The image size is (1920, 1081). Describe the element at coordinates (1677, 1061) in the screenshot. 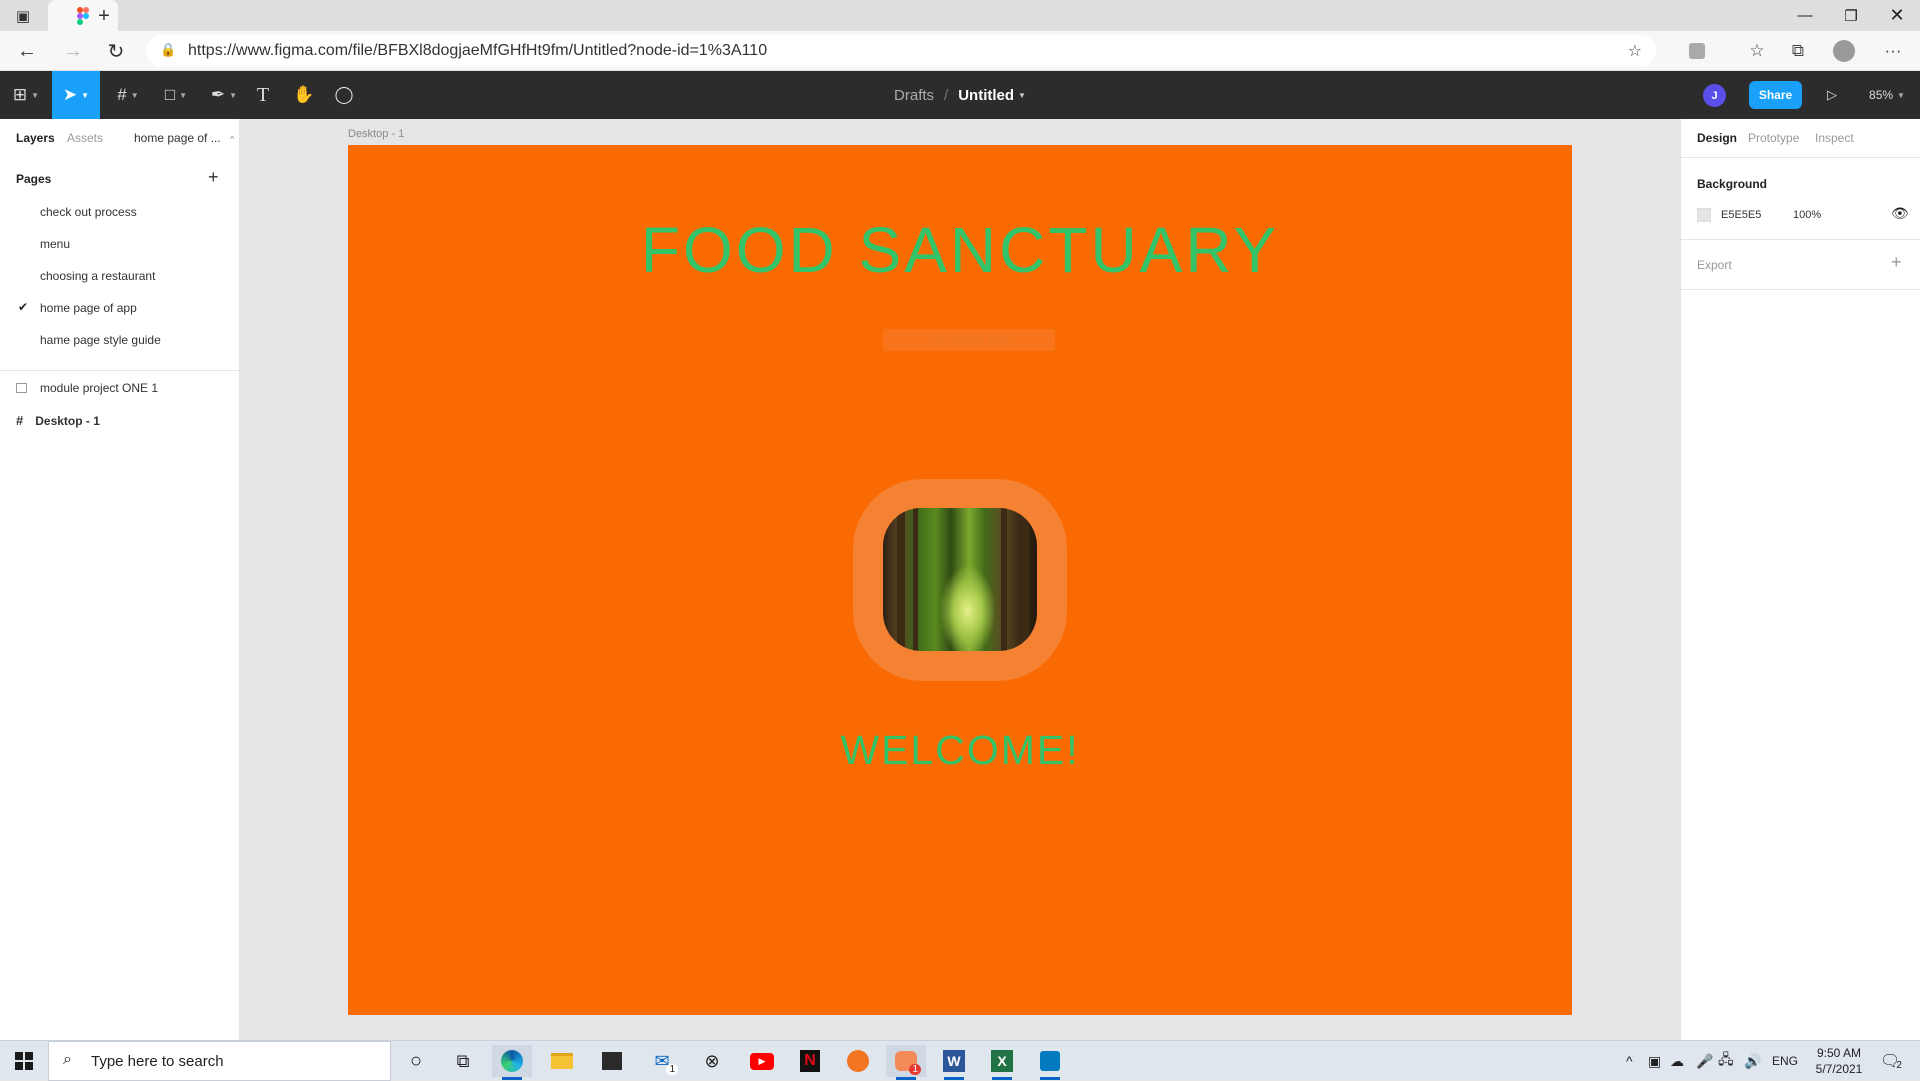

I see `onedrive-icon: ☁` at that location.